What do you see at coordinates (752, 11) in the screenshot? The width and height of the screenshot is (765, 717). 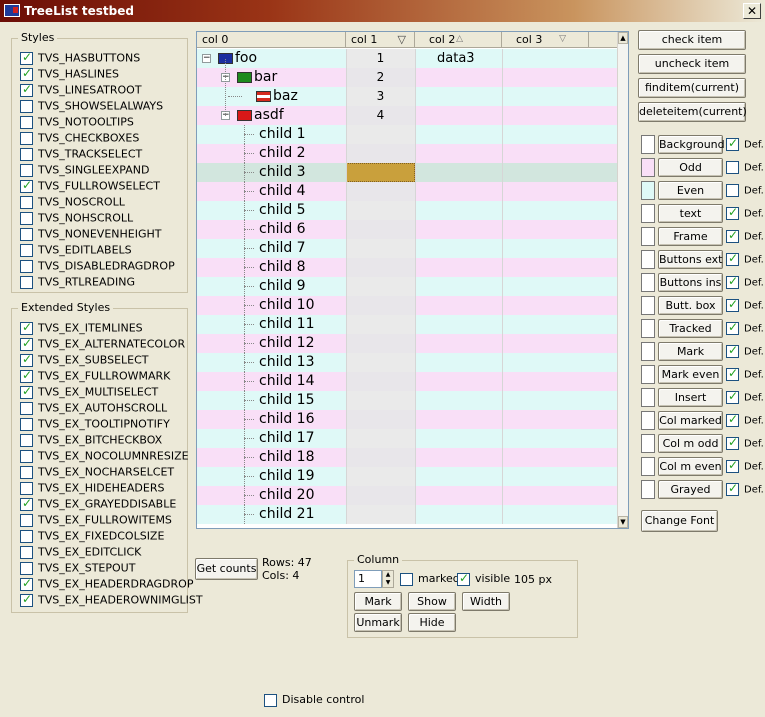 I see `close-button: ✕` at bounding box center [752, 11].